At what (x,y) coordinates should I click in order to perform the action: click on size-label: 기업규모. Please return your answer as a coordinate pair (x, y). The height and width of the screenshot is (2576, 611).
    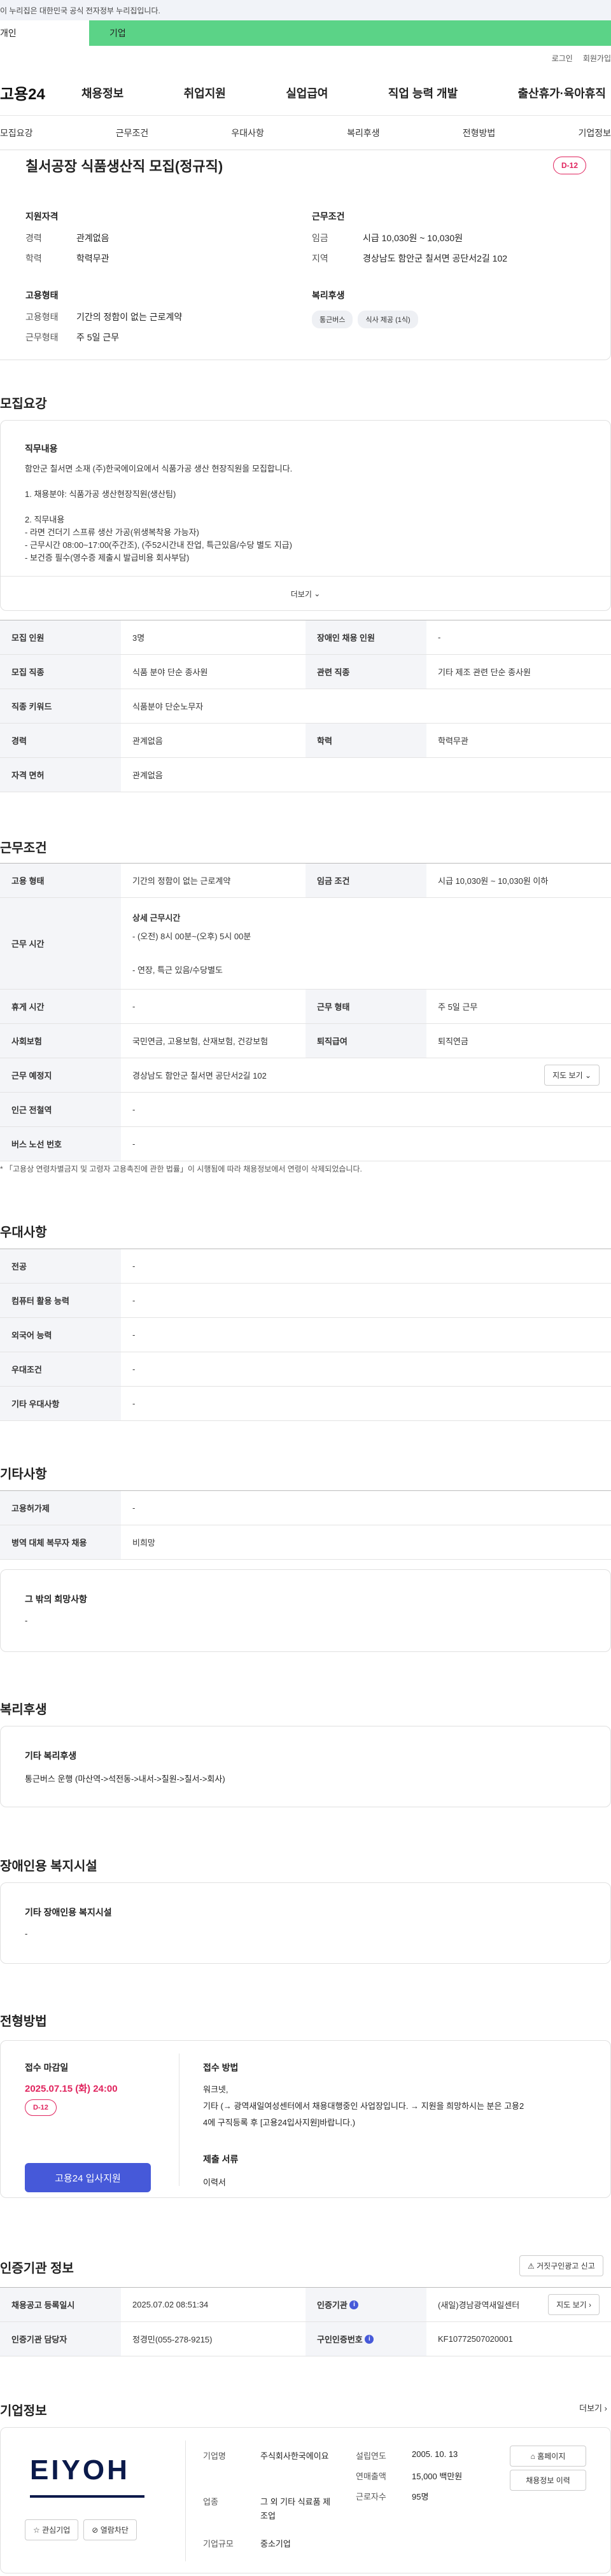
    Looking at the image, I should click on (218, 2544).